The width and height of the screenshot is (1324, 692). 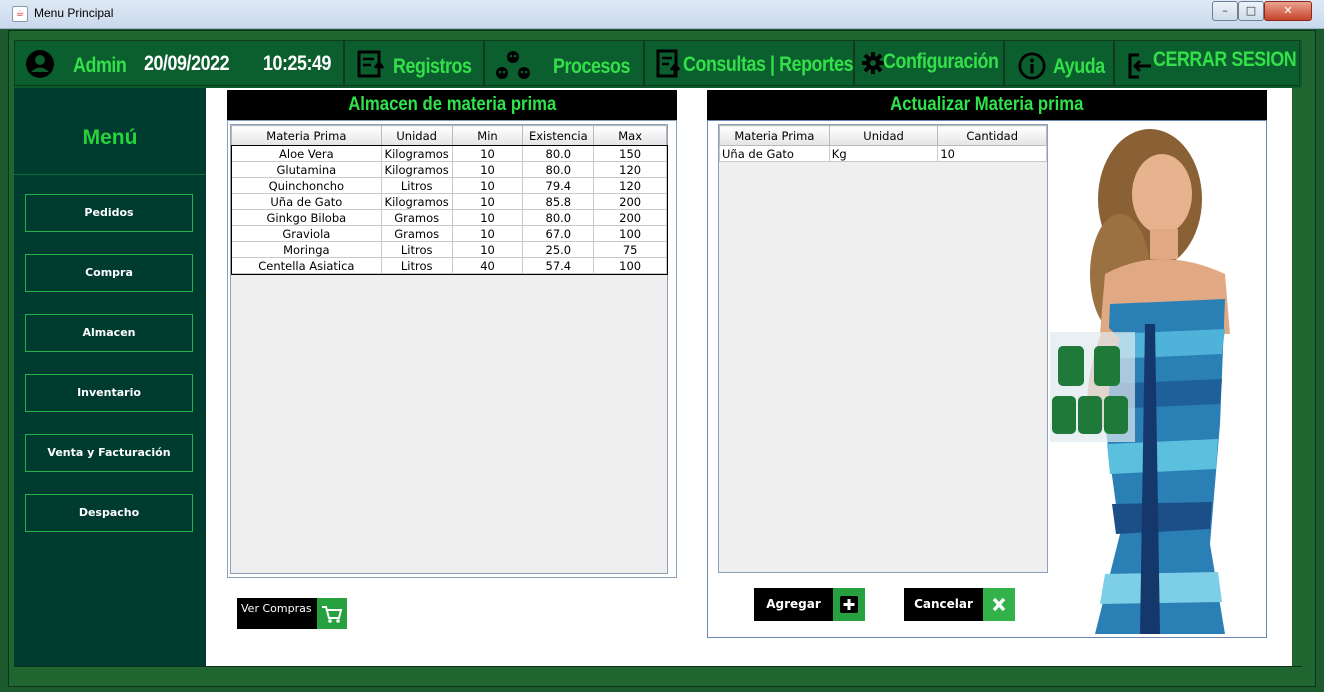 I want to click on col-max: Max, so click(x=630, y=135).